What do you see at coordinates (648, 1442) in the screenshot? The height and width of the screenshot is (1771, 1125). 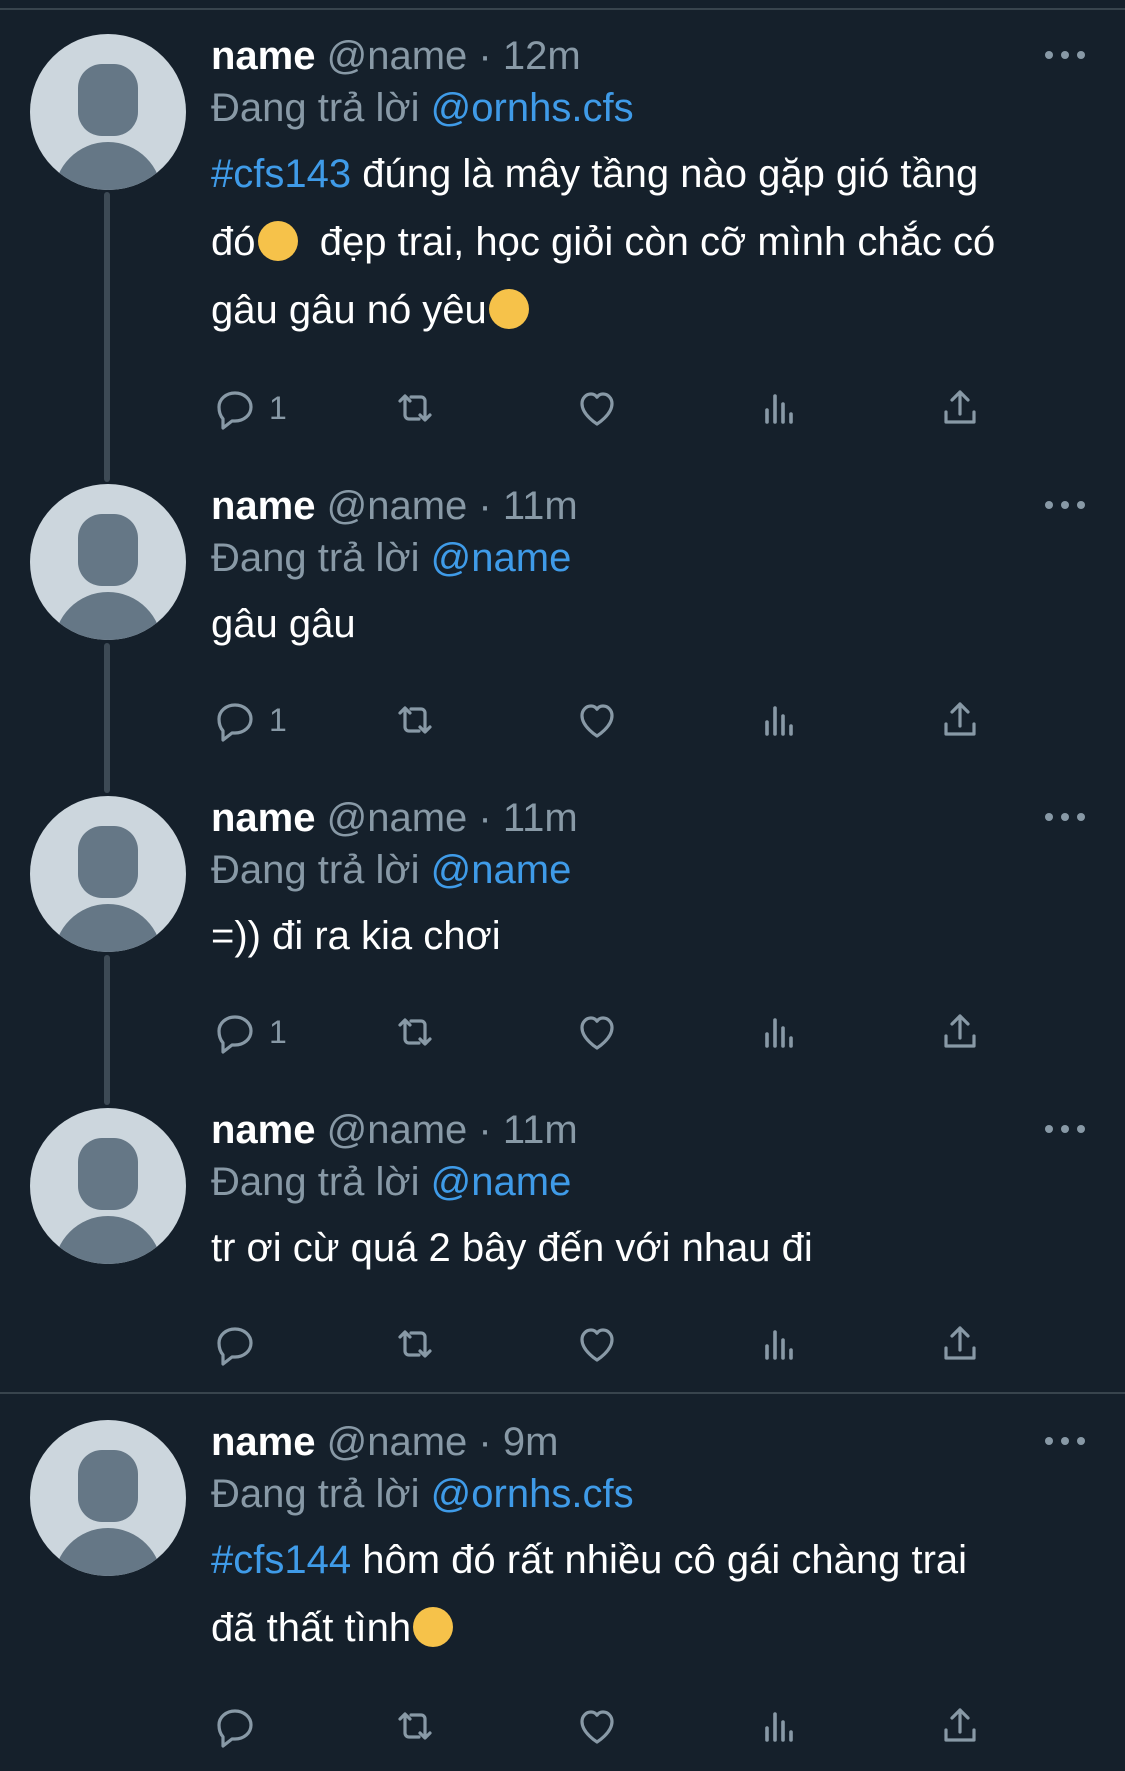 I see `tweet-header: name @name · 9m` at bounding box center [648, 1442].